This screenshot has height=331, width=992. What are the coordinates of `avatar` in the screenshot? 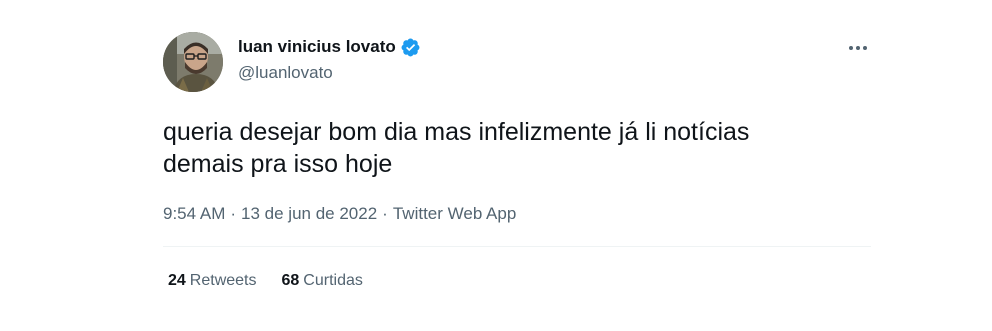 It's located at (193, 62).